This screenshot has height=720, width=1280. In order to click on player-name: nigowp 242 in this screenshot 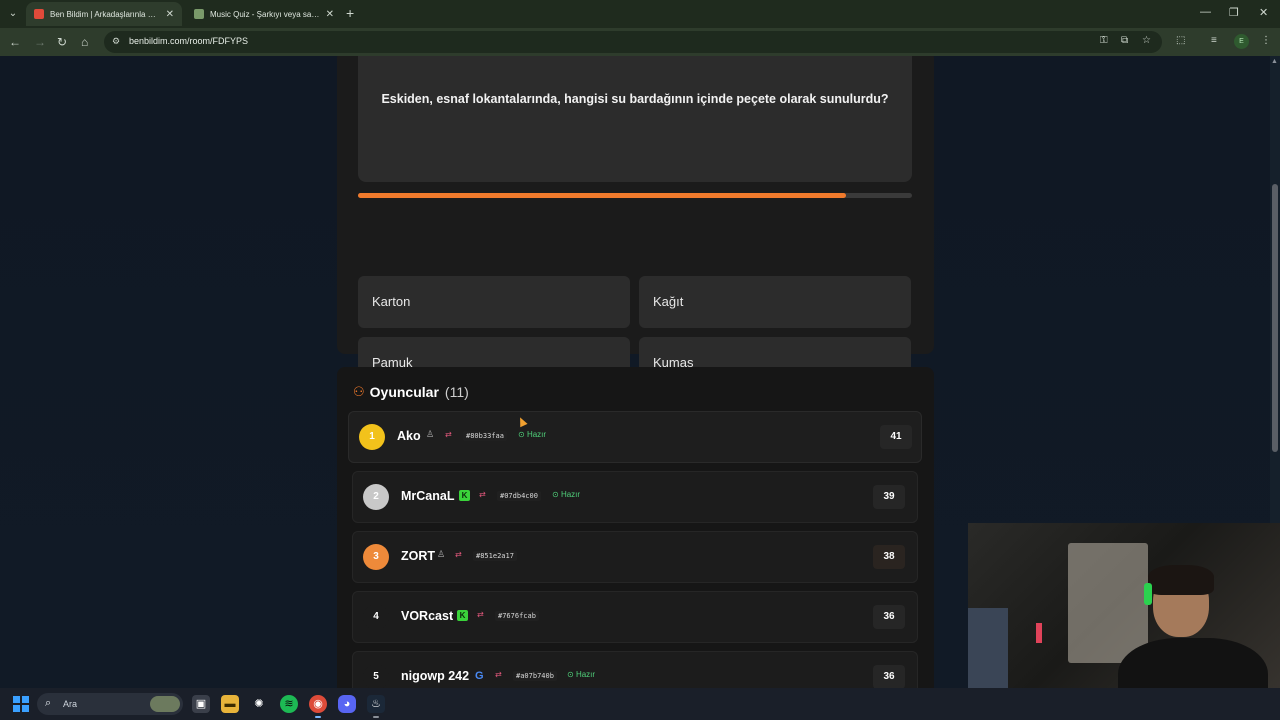, I will do `click(435, 676)`.